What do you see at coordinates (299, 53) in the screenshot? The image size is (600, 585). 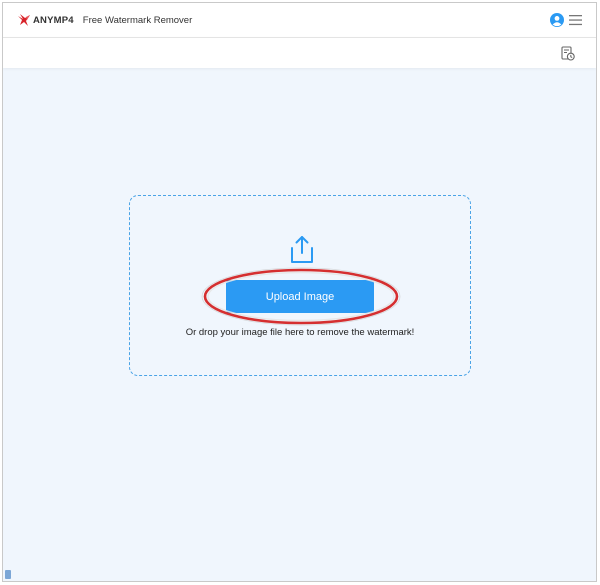 I see `toolbar` at bounding box center [299, 53].